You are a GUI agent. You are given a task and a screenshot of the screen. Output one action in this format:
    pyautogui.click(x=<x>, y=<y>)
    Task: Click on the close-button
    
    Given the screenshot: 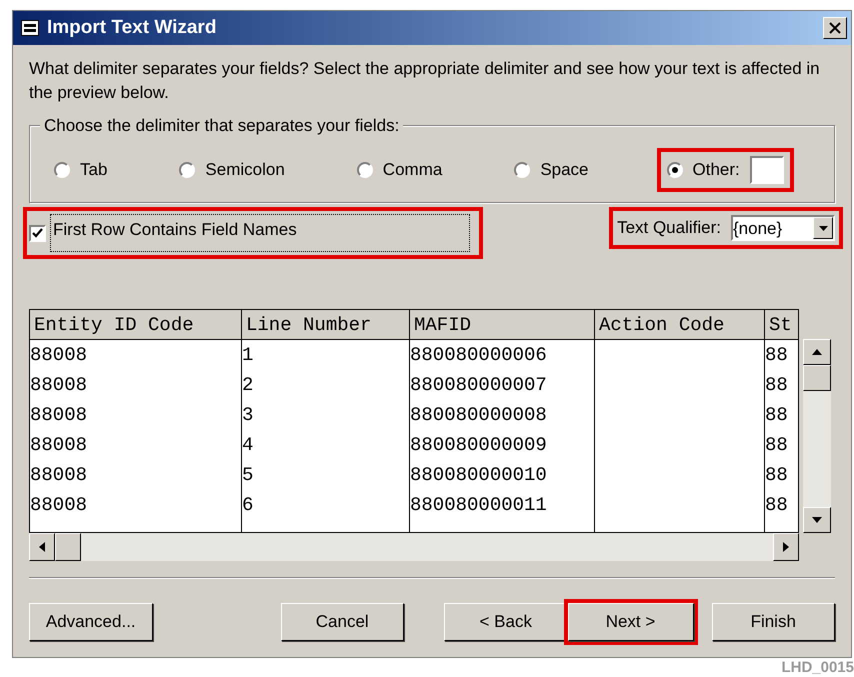 What is the action you would take?
    pyautogui.click(x=835, y=28)
    